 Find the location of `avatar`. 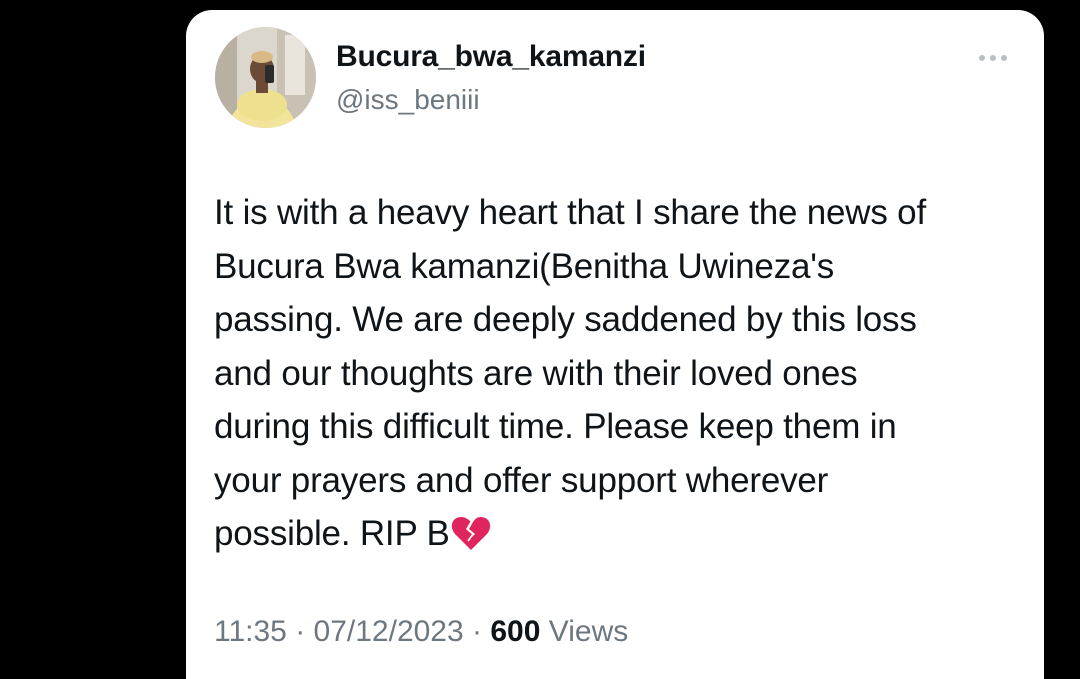

avatar is located at coordinates (265, 77).